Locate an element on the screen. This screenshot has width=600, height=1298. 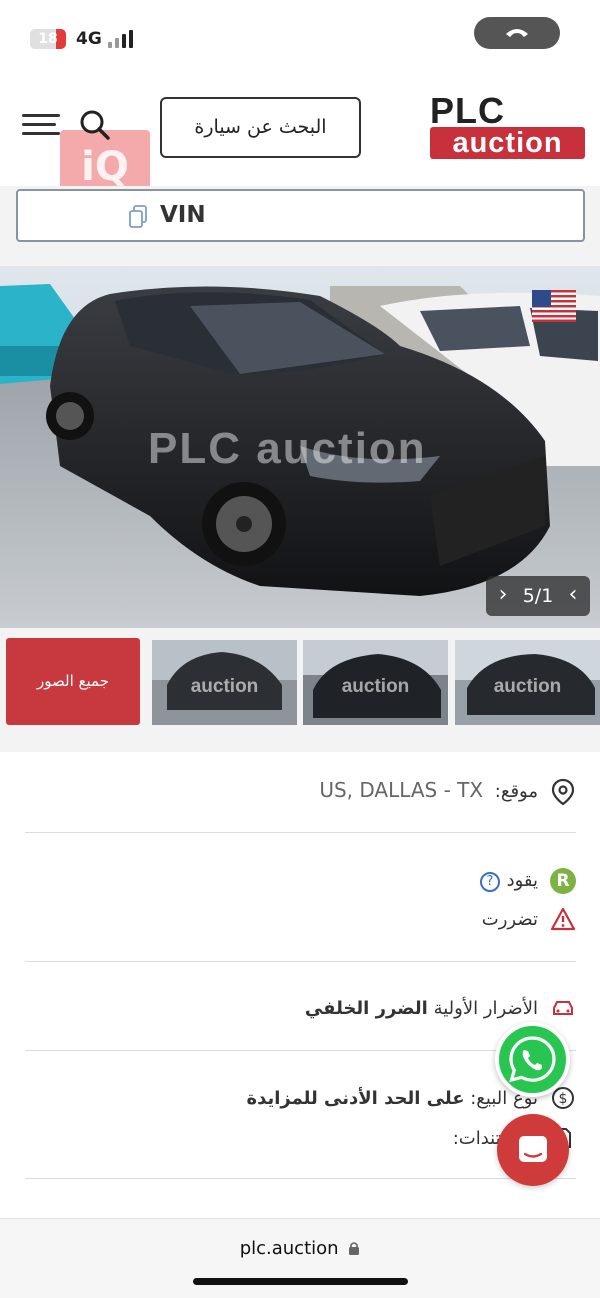
whatsapp-button is located at coordinates (532, 1059).